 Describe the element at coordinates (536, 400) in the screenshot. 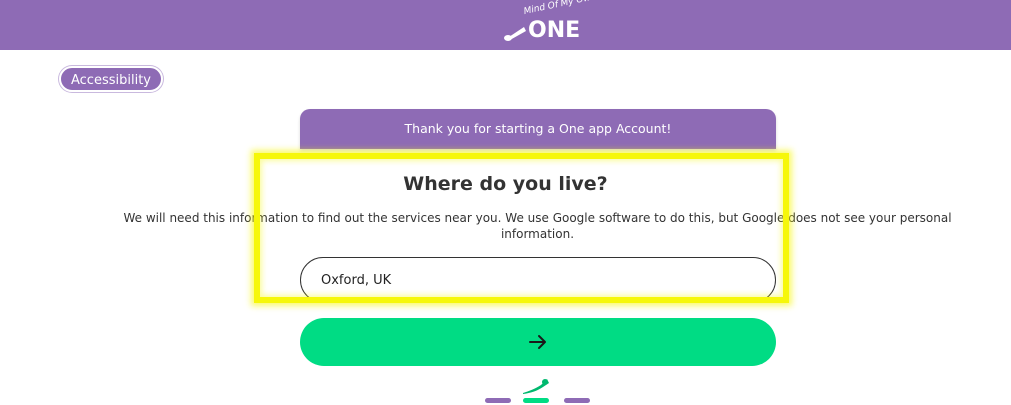

I see `progress-step-2-current` at that location.